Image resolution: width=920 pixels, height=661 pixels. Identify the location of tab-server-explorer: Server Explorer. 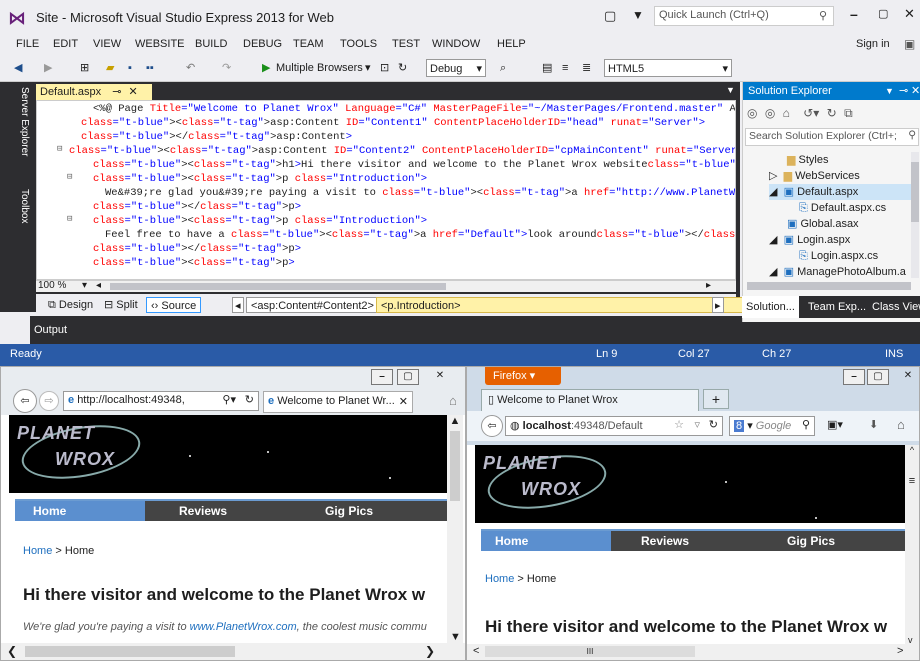
(15, 132).